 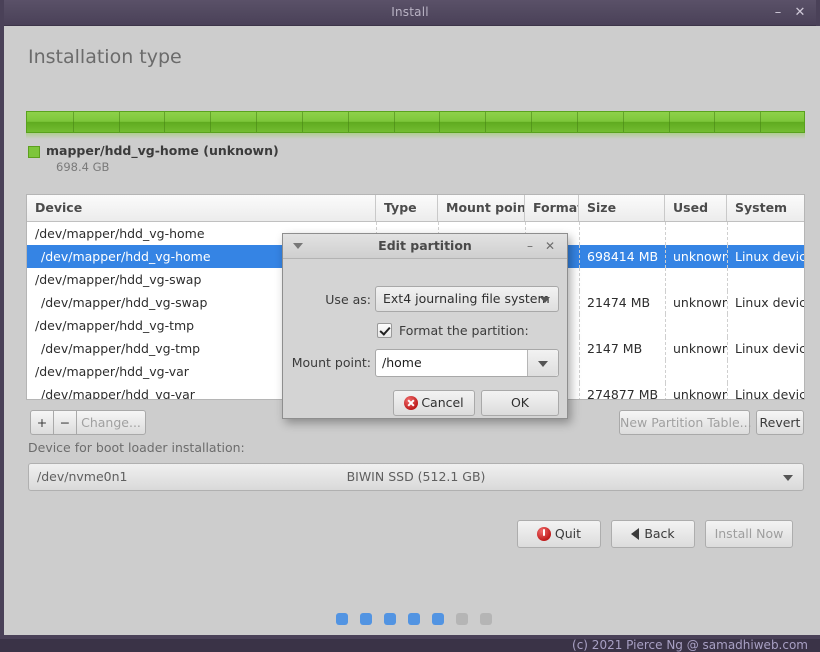 I want to click on bootloader-label: Device for boot loader installation:, so click(x=136, y=447).